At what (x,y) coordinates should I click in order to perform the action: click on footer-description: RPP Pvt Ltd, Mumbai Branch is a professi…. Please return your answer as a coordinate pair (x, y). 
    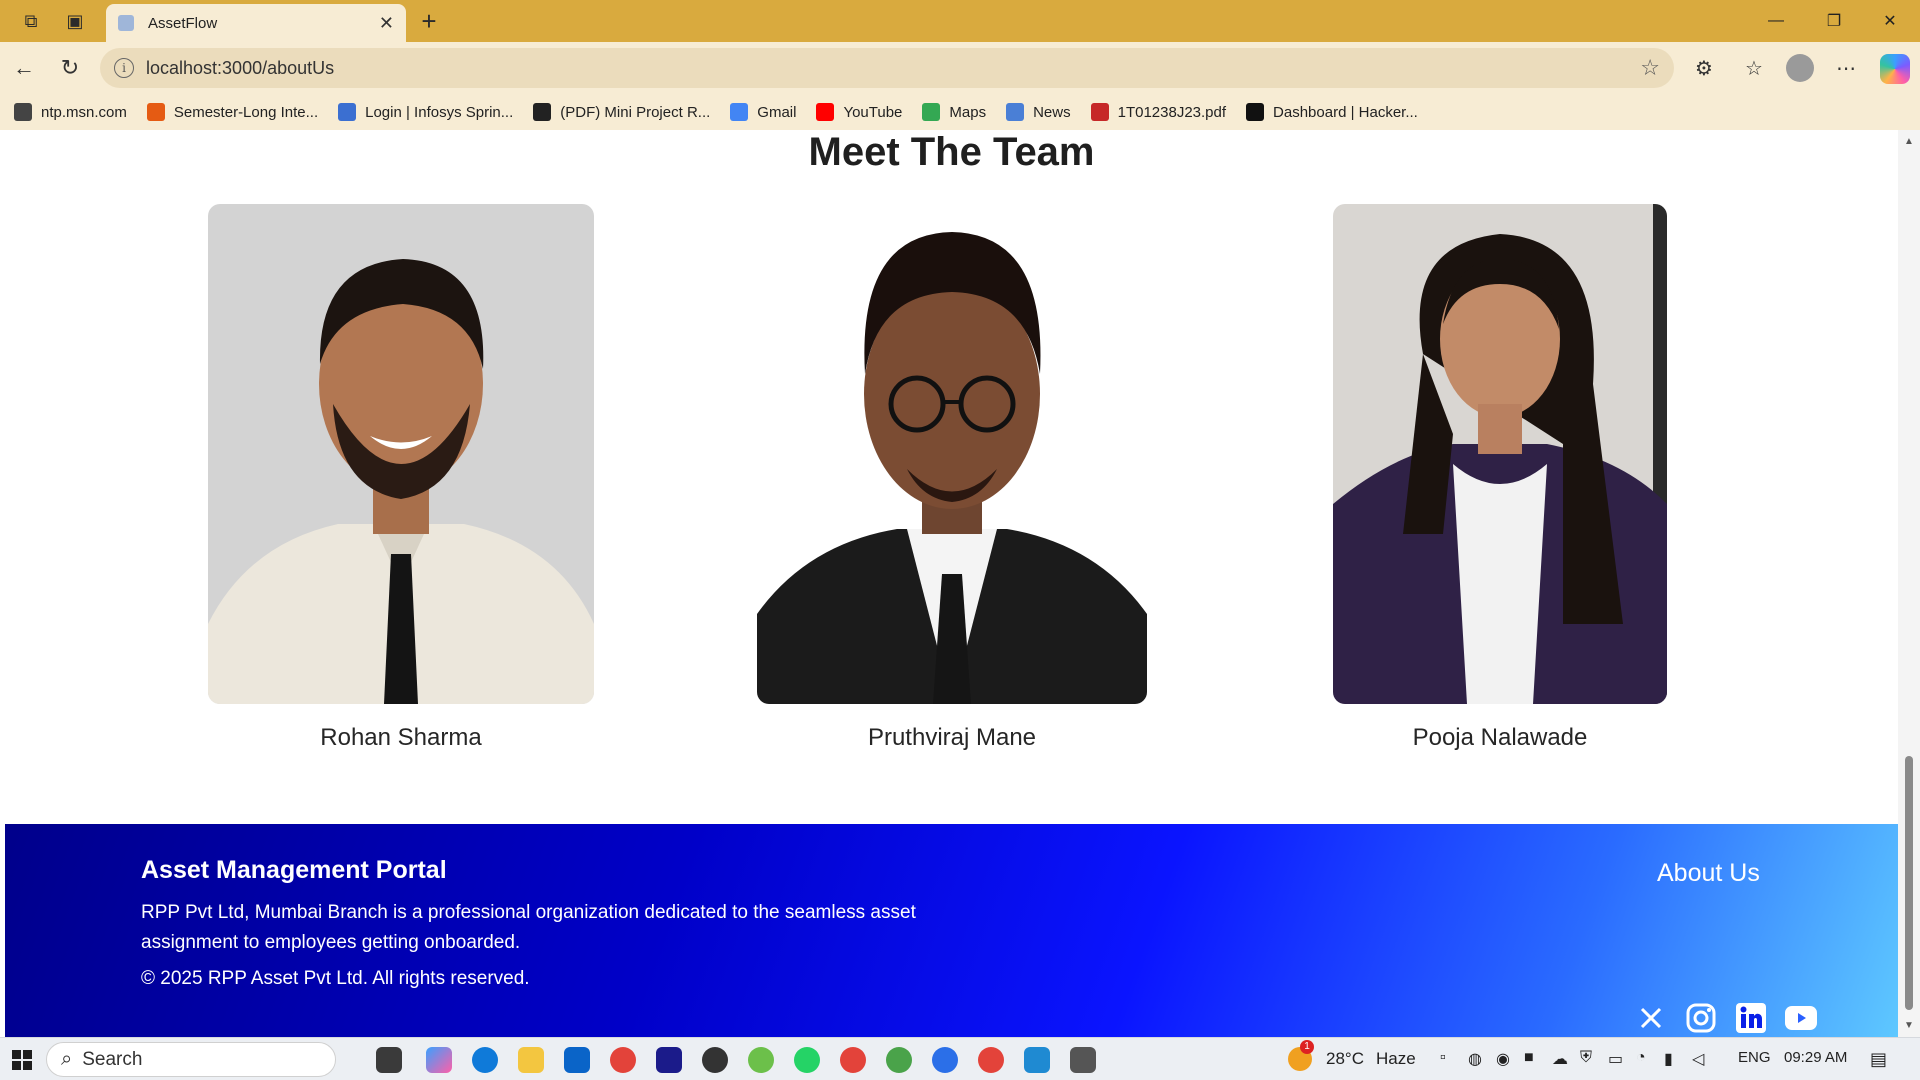
    Looking at the image, I should click on (528, 927).